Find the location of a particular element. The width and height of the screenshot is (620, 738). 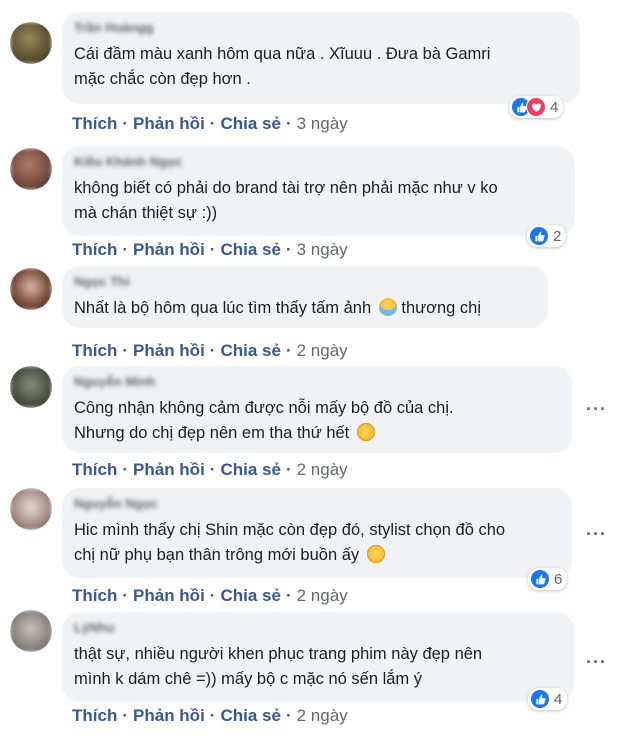

love-icon is located at coordinates (536, 107).